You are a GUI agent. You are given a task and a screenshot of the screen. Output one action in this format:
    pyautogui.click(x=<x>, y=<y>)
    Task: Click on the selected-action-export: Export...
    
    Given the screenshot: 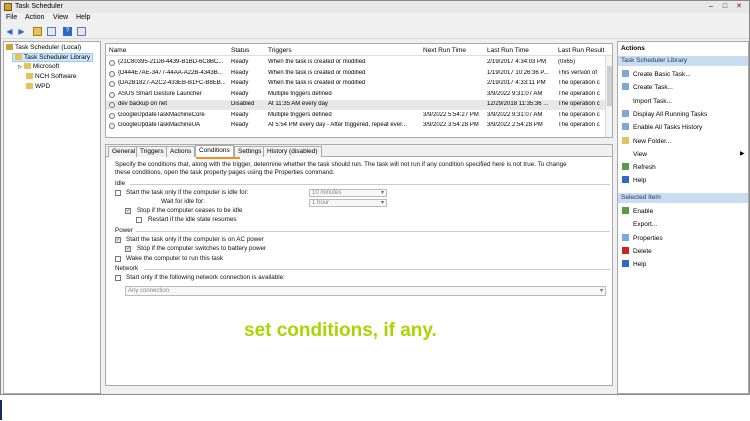 What is the action you would take?
    pyautogui.click(x=639, y=224)
    